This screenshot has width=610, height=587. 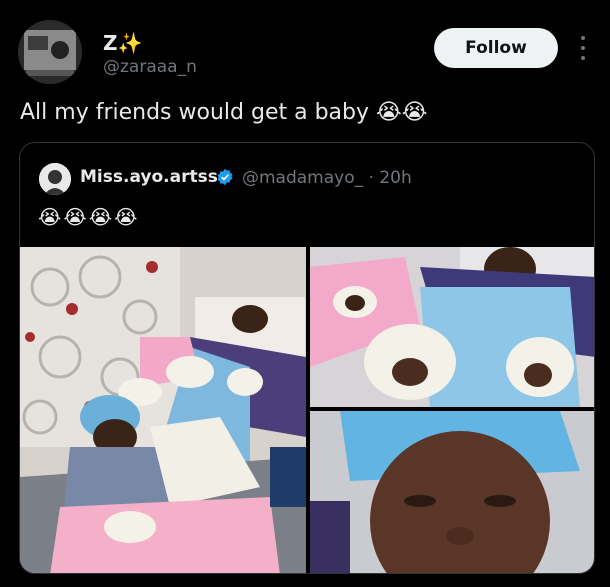 I want to click on photo-mother-closeup, so click(x=452, y=492).